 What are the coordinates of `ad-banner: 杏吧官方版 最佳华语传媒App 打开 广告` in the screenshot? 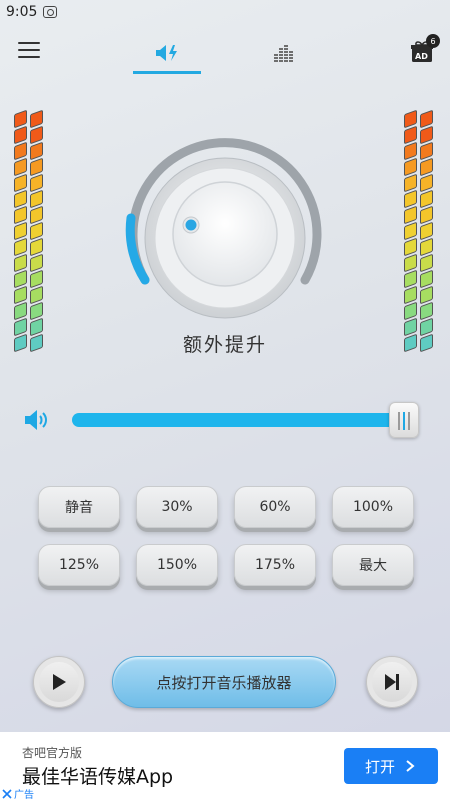 It's located at (225, 766).